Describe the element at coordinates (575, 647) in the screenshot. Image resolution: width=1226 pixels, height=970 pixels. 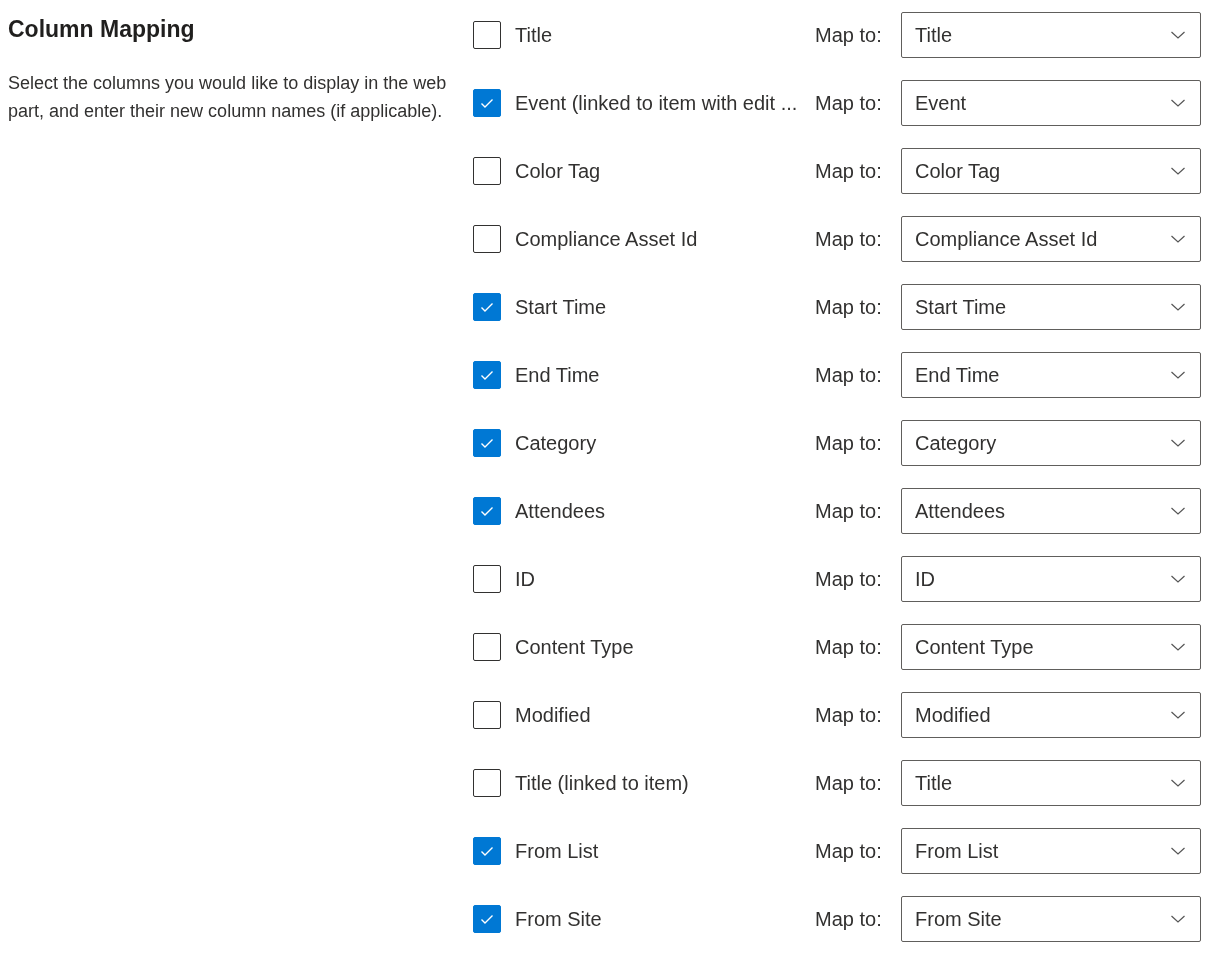
I see `column-label: Content Type` at that location.